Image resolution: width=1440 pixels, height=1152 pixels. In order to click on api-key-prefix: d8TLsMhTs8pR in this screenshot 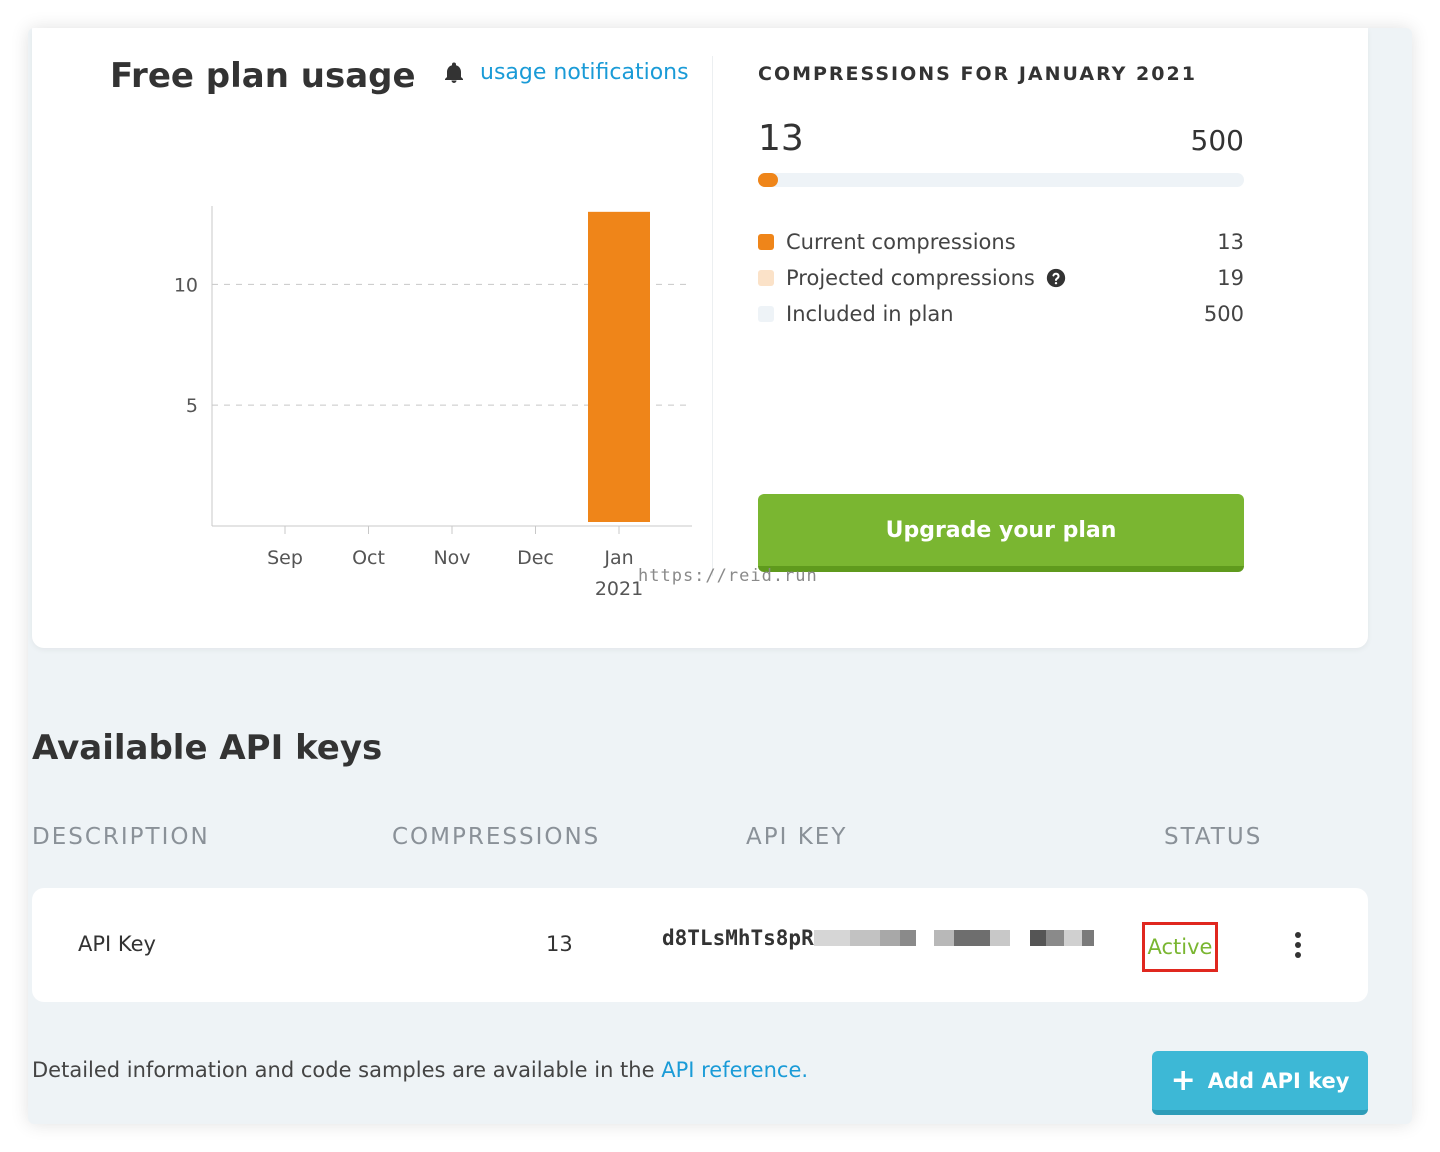, I will do `click(738, 938)`.